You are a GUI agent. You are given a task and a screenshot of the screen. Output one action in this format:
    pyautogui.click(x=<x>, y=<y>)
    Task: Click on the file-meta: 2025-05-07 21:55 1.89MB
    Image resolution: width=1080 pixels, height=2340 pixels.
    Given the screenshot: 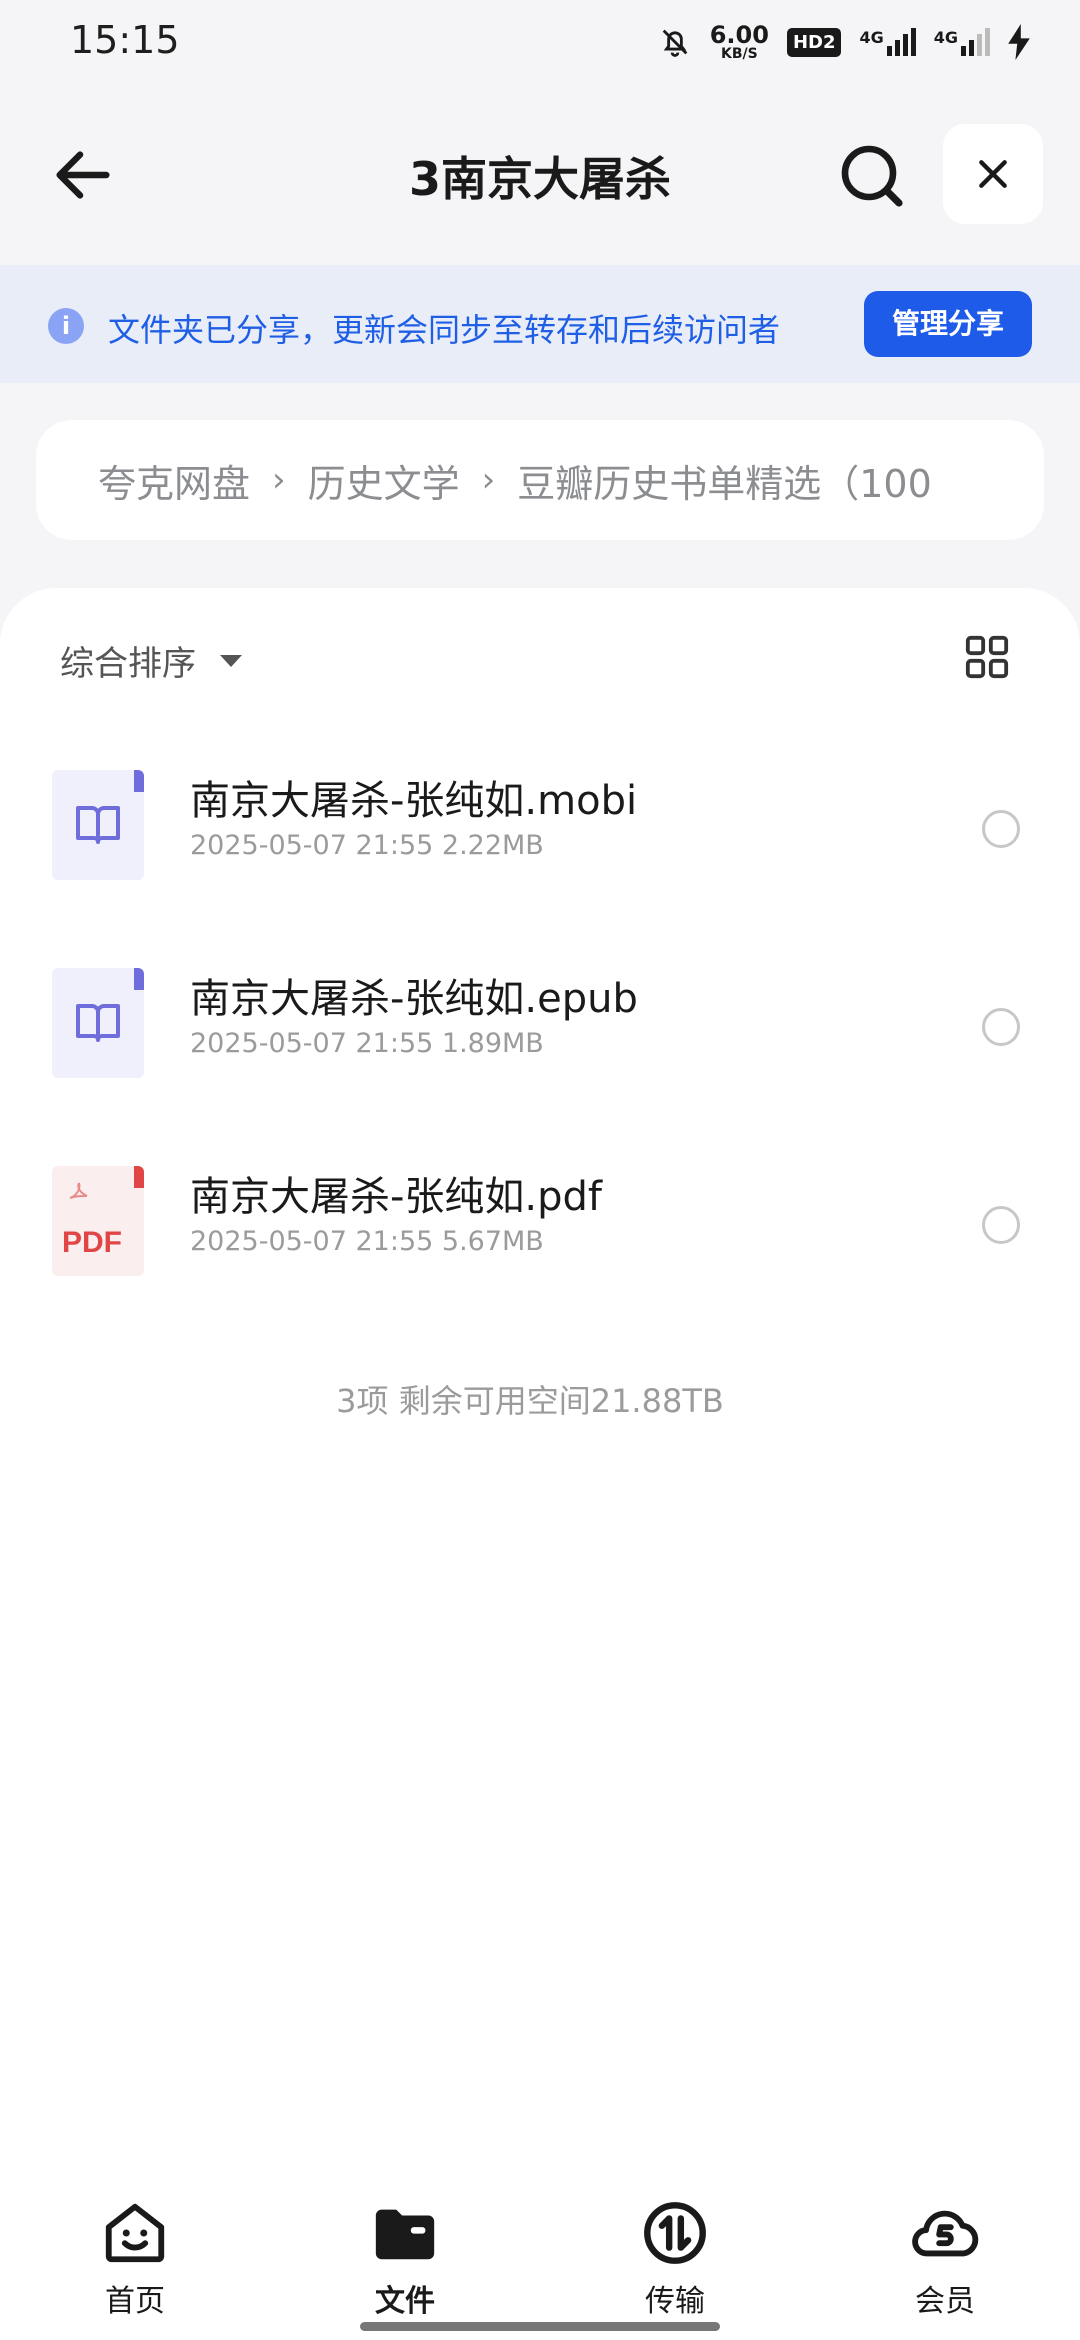 What is the action you would take?
    pyautogui.click(x=367, y=1043)
    